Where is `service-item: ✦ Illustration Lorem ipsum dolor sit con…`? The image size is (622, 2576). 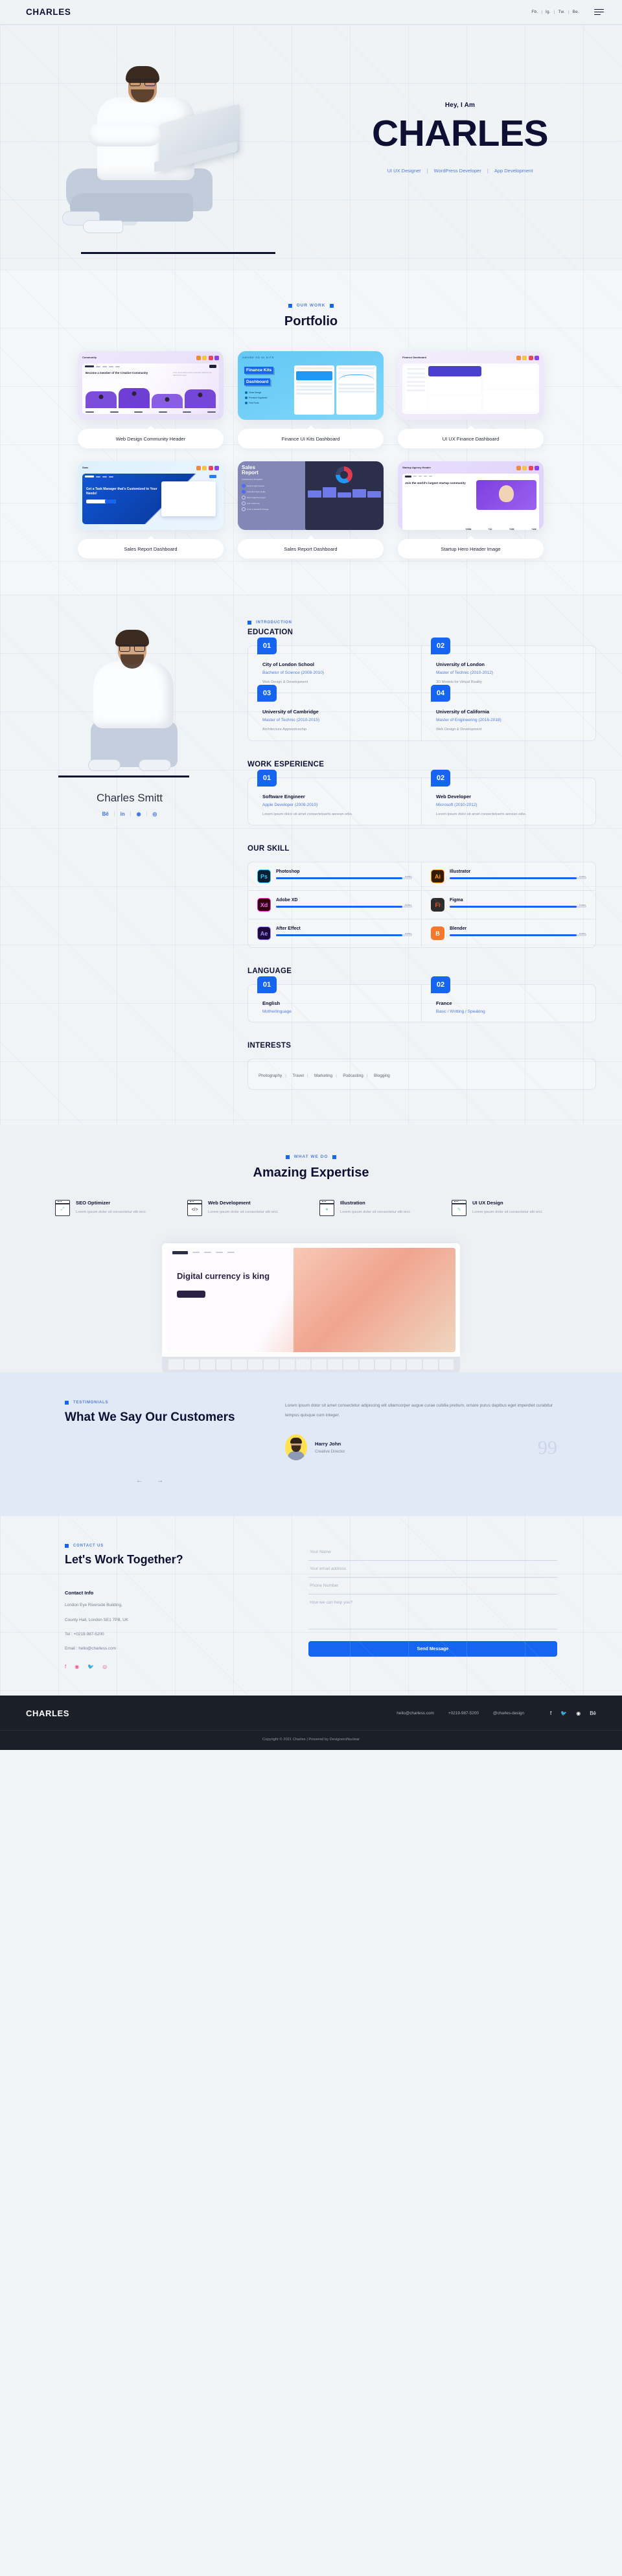
service-item: ✦ Illustration Lorem ipsum dolor sit con… is located at coordinates (377, 1208).